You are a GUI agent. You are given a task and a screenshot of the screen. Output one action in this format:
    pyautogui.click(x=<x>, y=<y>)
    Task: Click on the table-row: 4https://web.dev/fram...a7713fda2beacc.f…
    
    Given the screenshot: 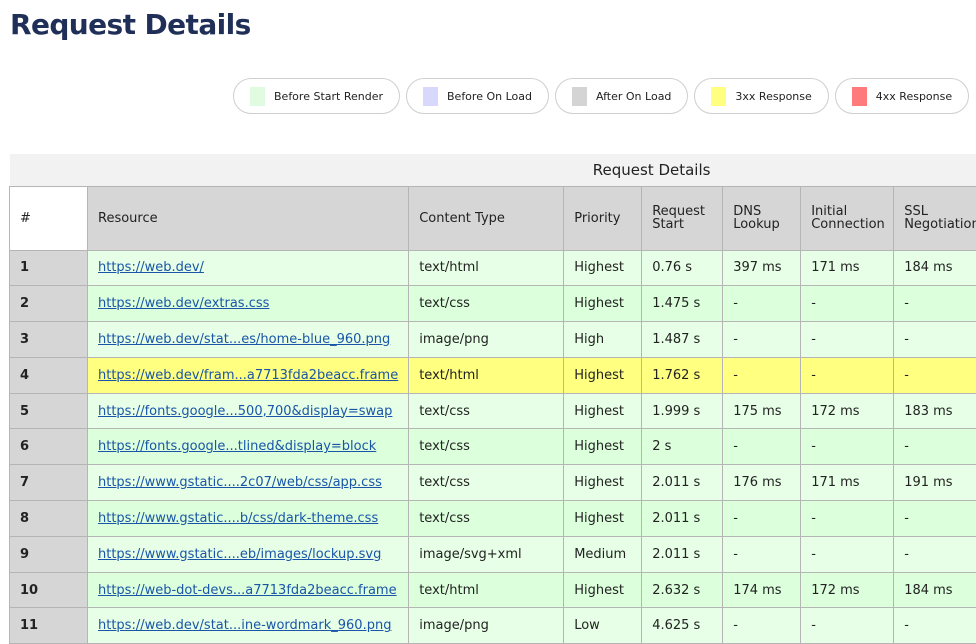 What is the action you would take?
    pyautogui.click(x=493, y=375)
    